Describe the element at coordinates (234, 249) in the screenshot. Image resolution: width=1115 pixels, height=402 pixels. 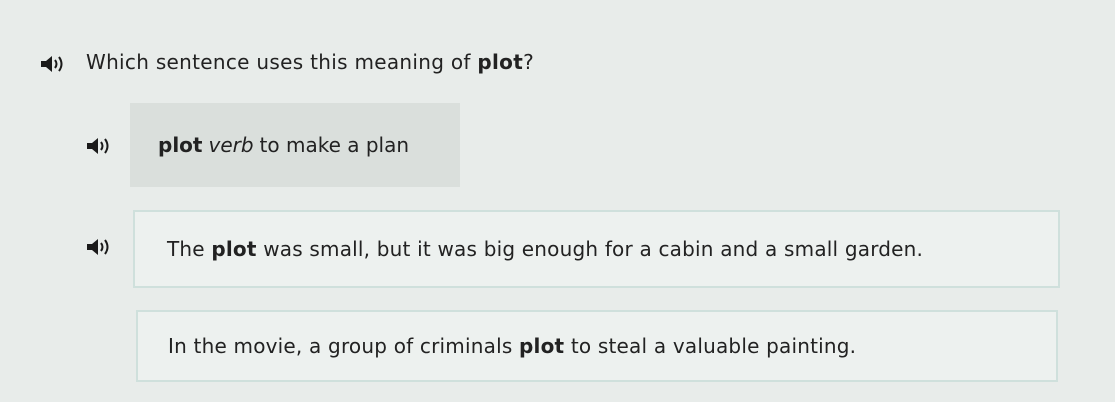
I see `option-1-keyword: plot` at that location.